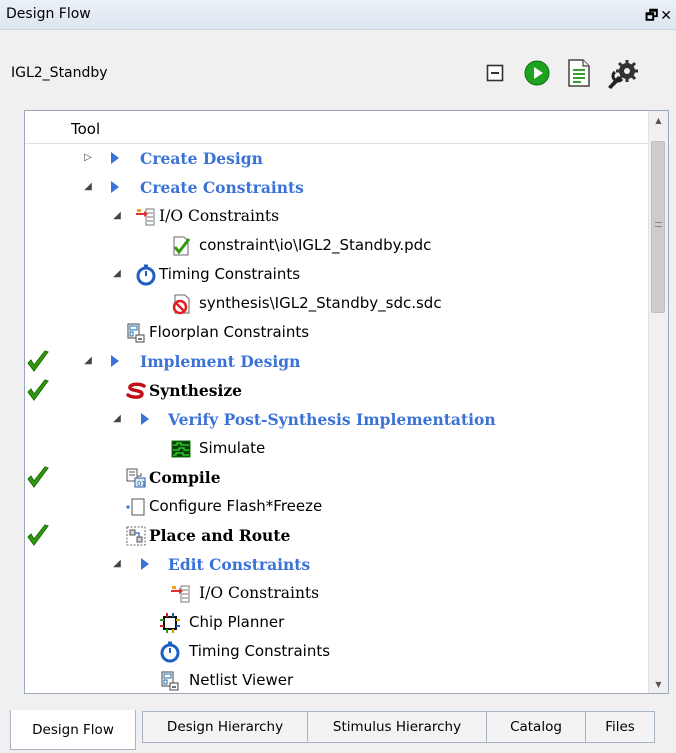  I want to click on close-icon: ✕, so click(667, 16).